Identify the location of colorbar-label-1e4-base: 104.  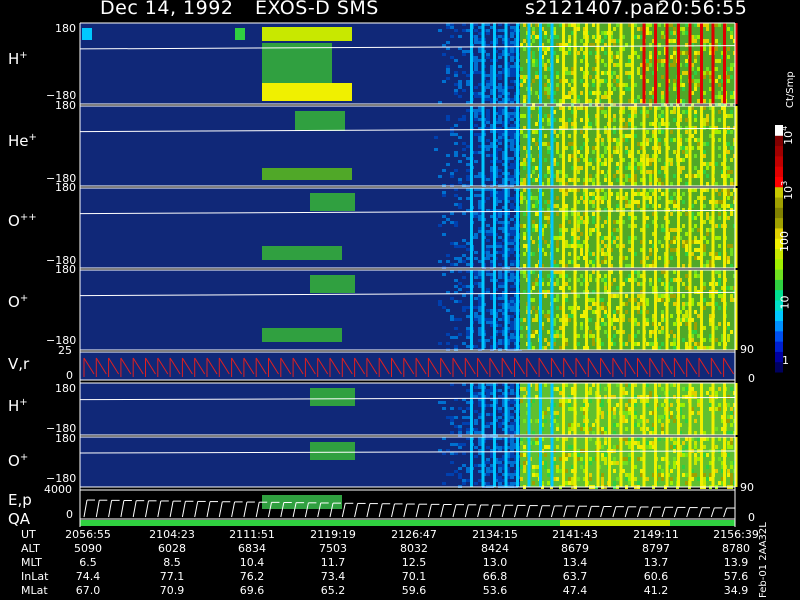
(787, 135).